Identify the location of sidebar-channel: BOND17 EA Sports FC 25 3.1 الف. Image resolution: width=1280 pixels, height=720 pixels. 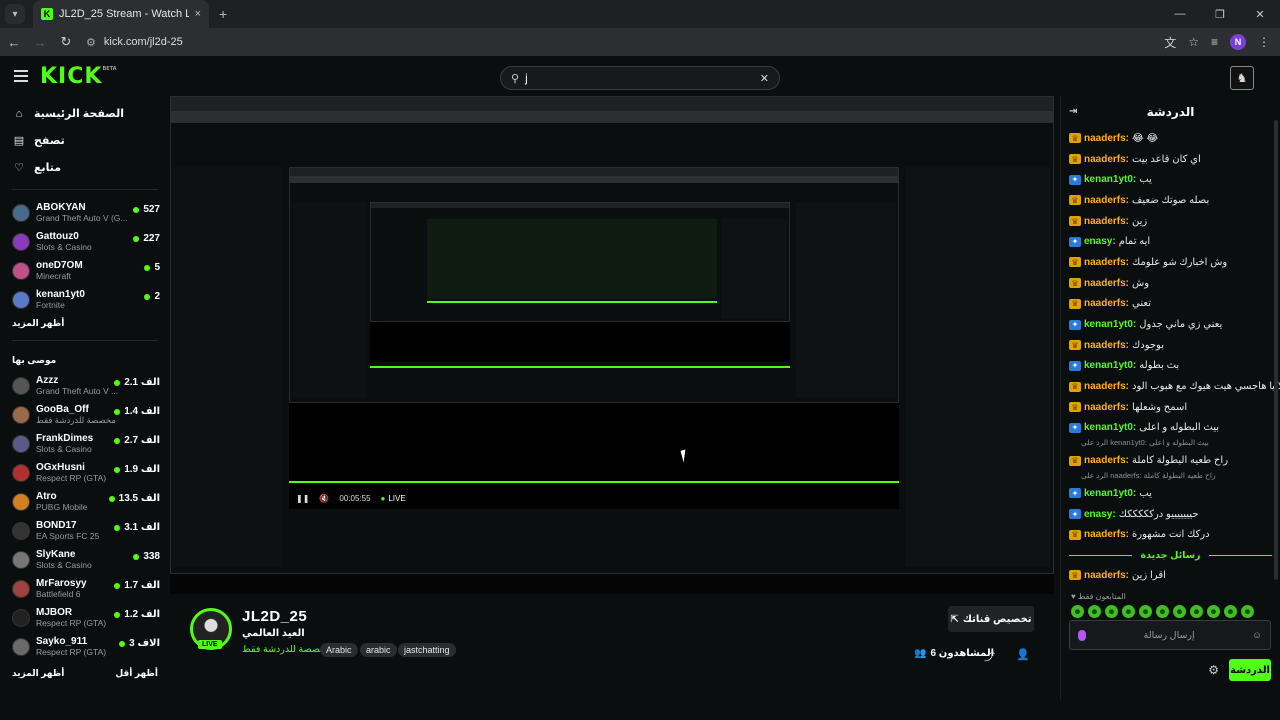
(85, 530).